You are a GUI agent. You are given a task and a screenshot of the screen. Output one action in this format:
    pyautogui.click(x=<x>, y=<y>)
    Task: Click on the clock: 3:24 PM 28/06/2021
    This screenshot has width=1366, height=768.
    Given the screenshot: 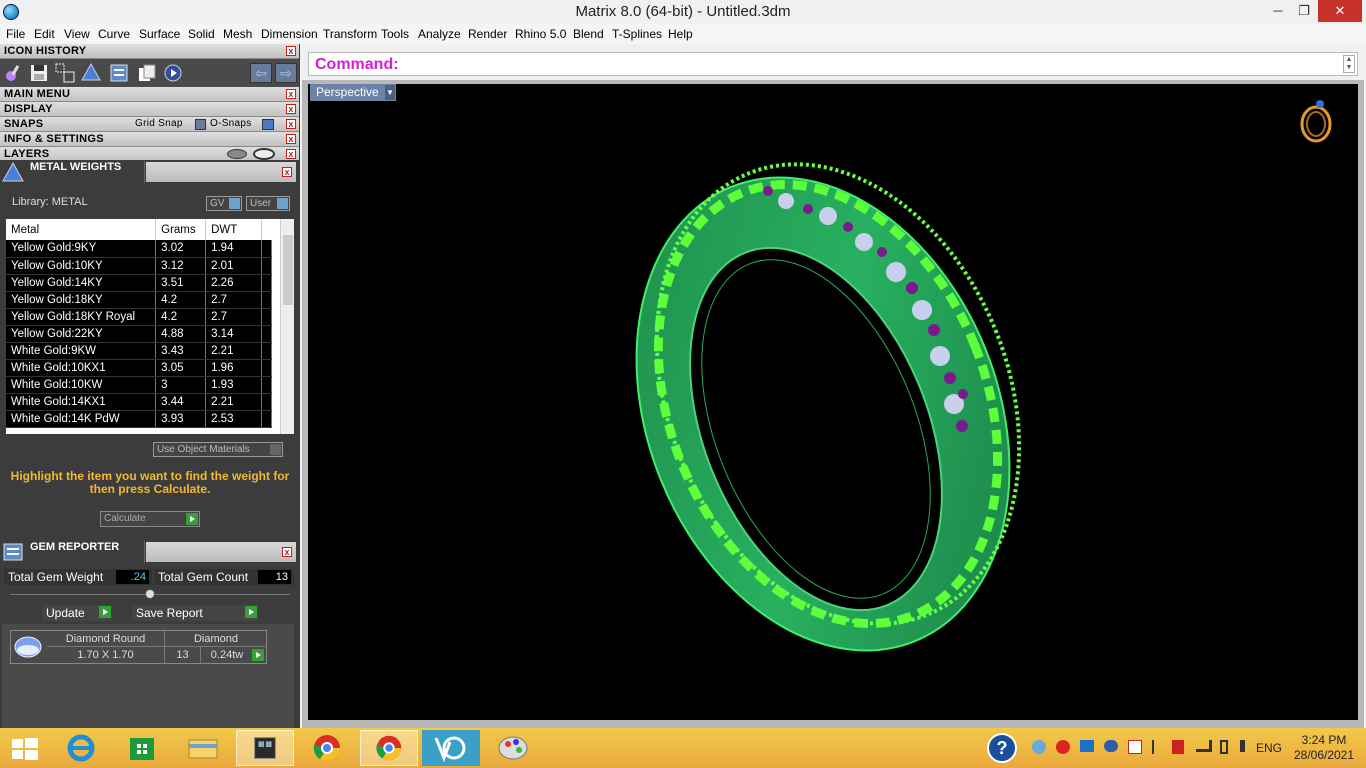 What is the action you would take?
    pyautogui.click(x=1324, y=748)
    